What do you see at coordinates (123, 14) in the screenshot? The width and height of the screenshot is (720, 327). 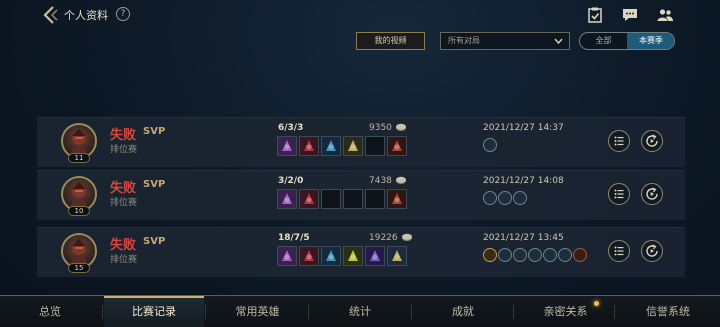 I see `help-icon: ?` at bounding box center [123, 14].